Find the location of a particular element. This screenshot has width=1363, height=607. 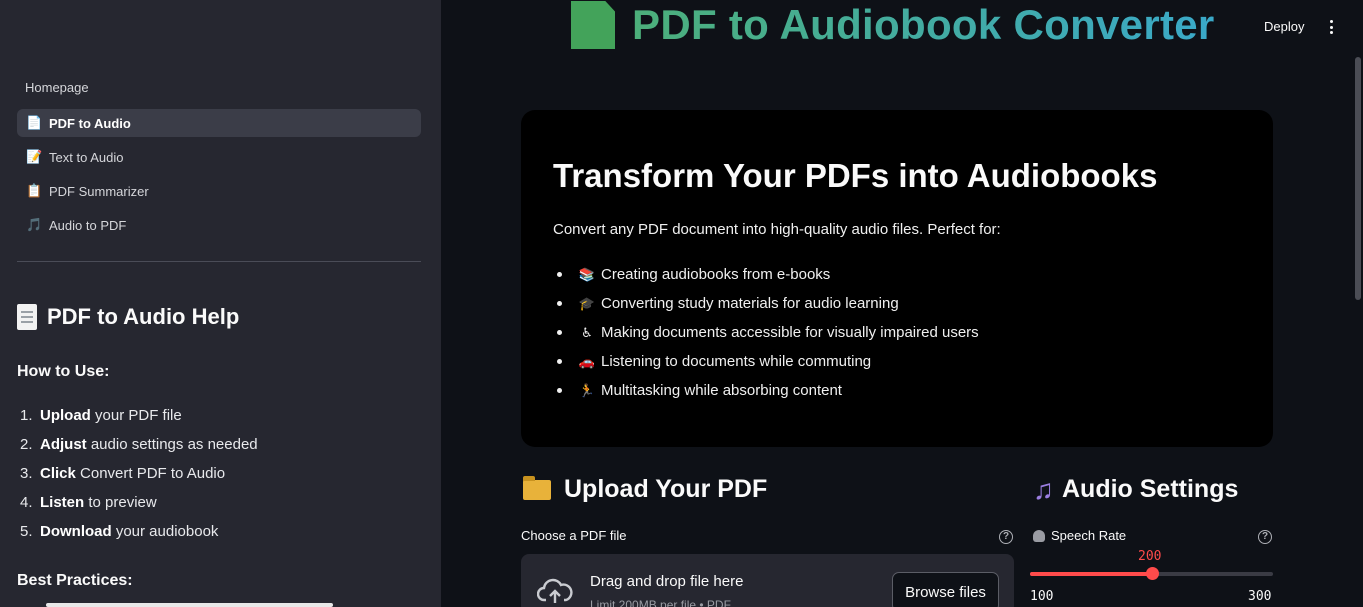

file-uploader-label: Choose a PDF file is located at coordinates (574, 535).